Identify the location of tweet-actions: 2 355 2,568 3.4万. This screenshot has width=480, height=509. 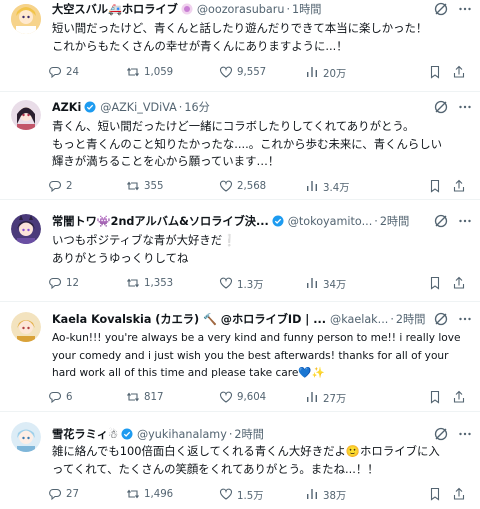
(257, 186).